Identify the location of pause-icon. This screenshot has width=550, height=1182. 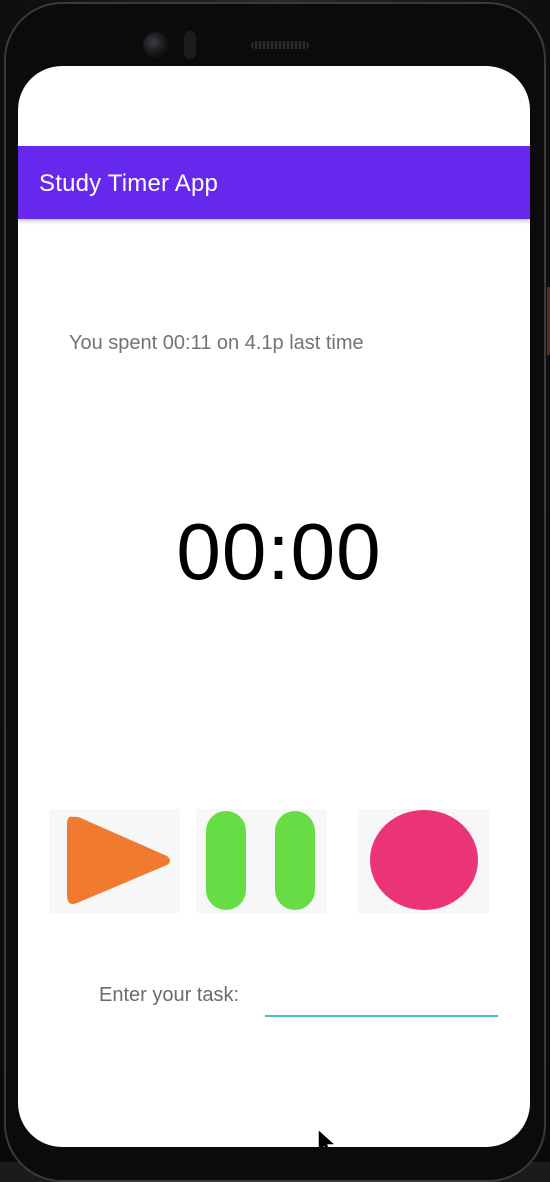
(260, 860).